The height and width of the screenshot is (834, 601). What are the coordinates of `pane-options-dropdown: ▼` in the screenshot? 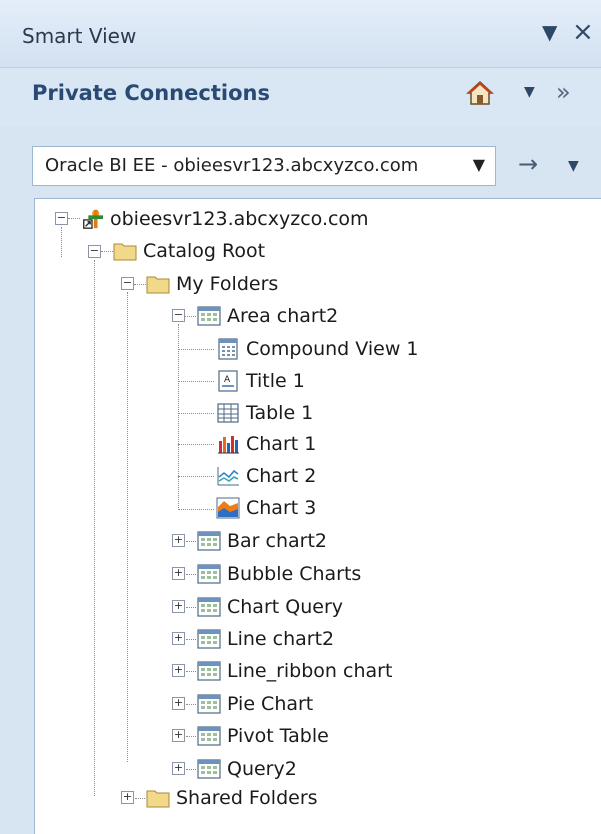 It's located at (549, 32).